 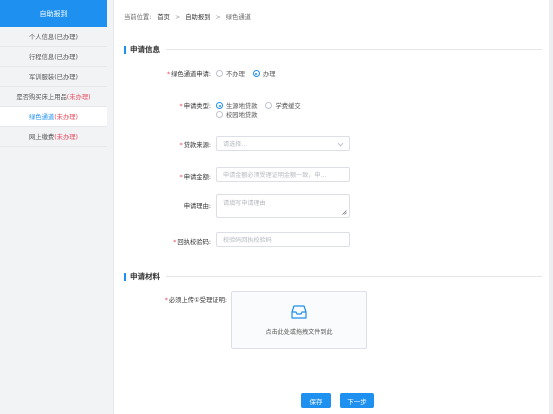 I want to click on next-step-button: 下一步, so click(x=357, y=400).